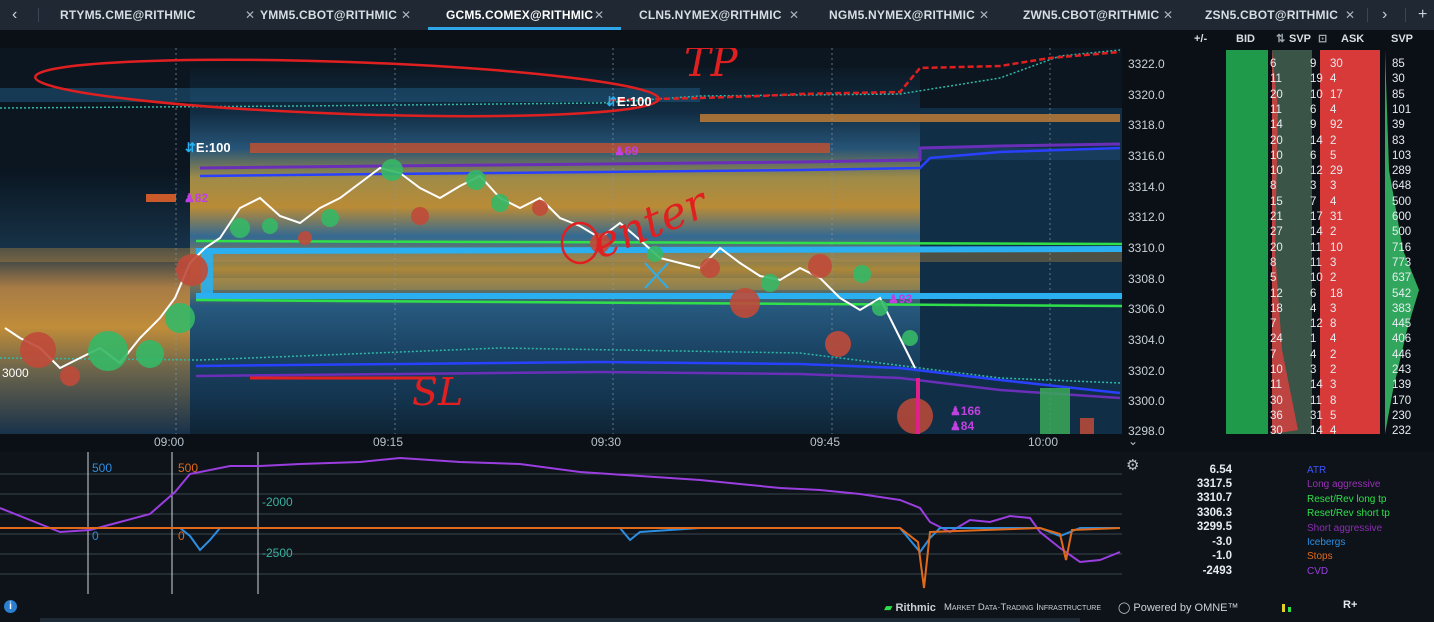  I want to click on legend-atr: ATR, so click(1317, 470).